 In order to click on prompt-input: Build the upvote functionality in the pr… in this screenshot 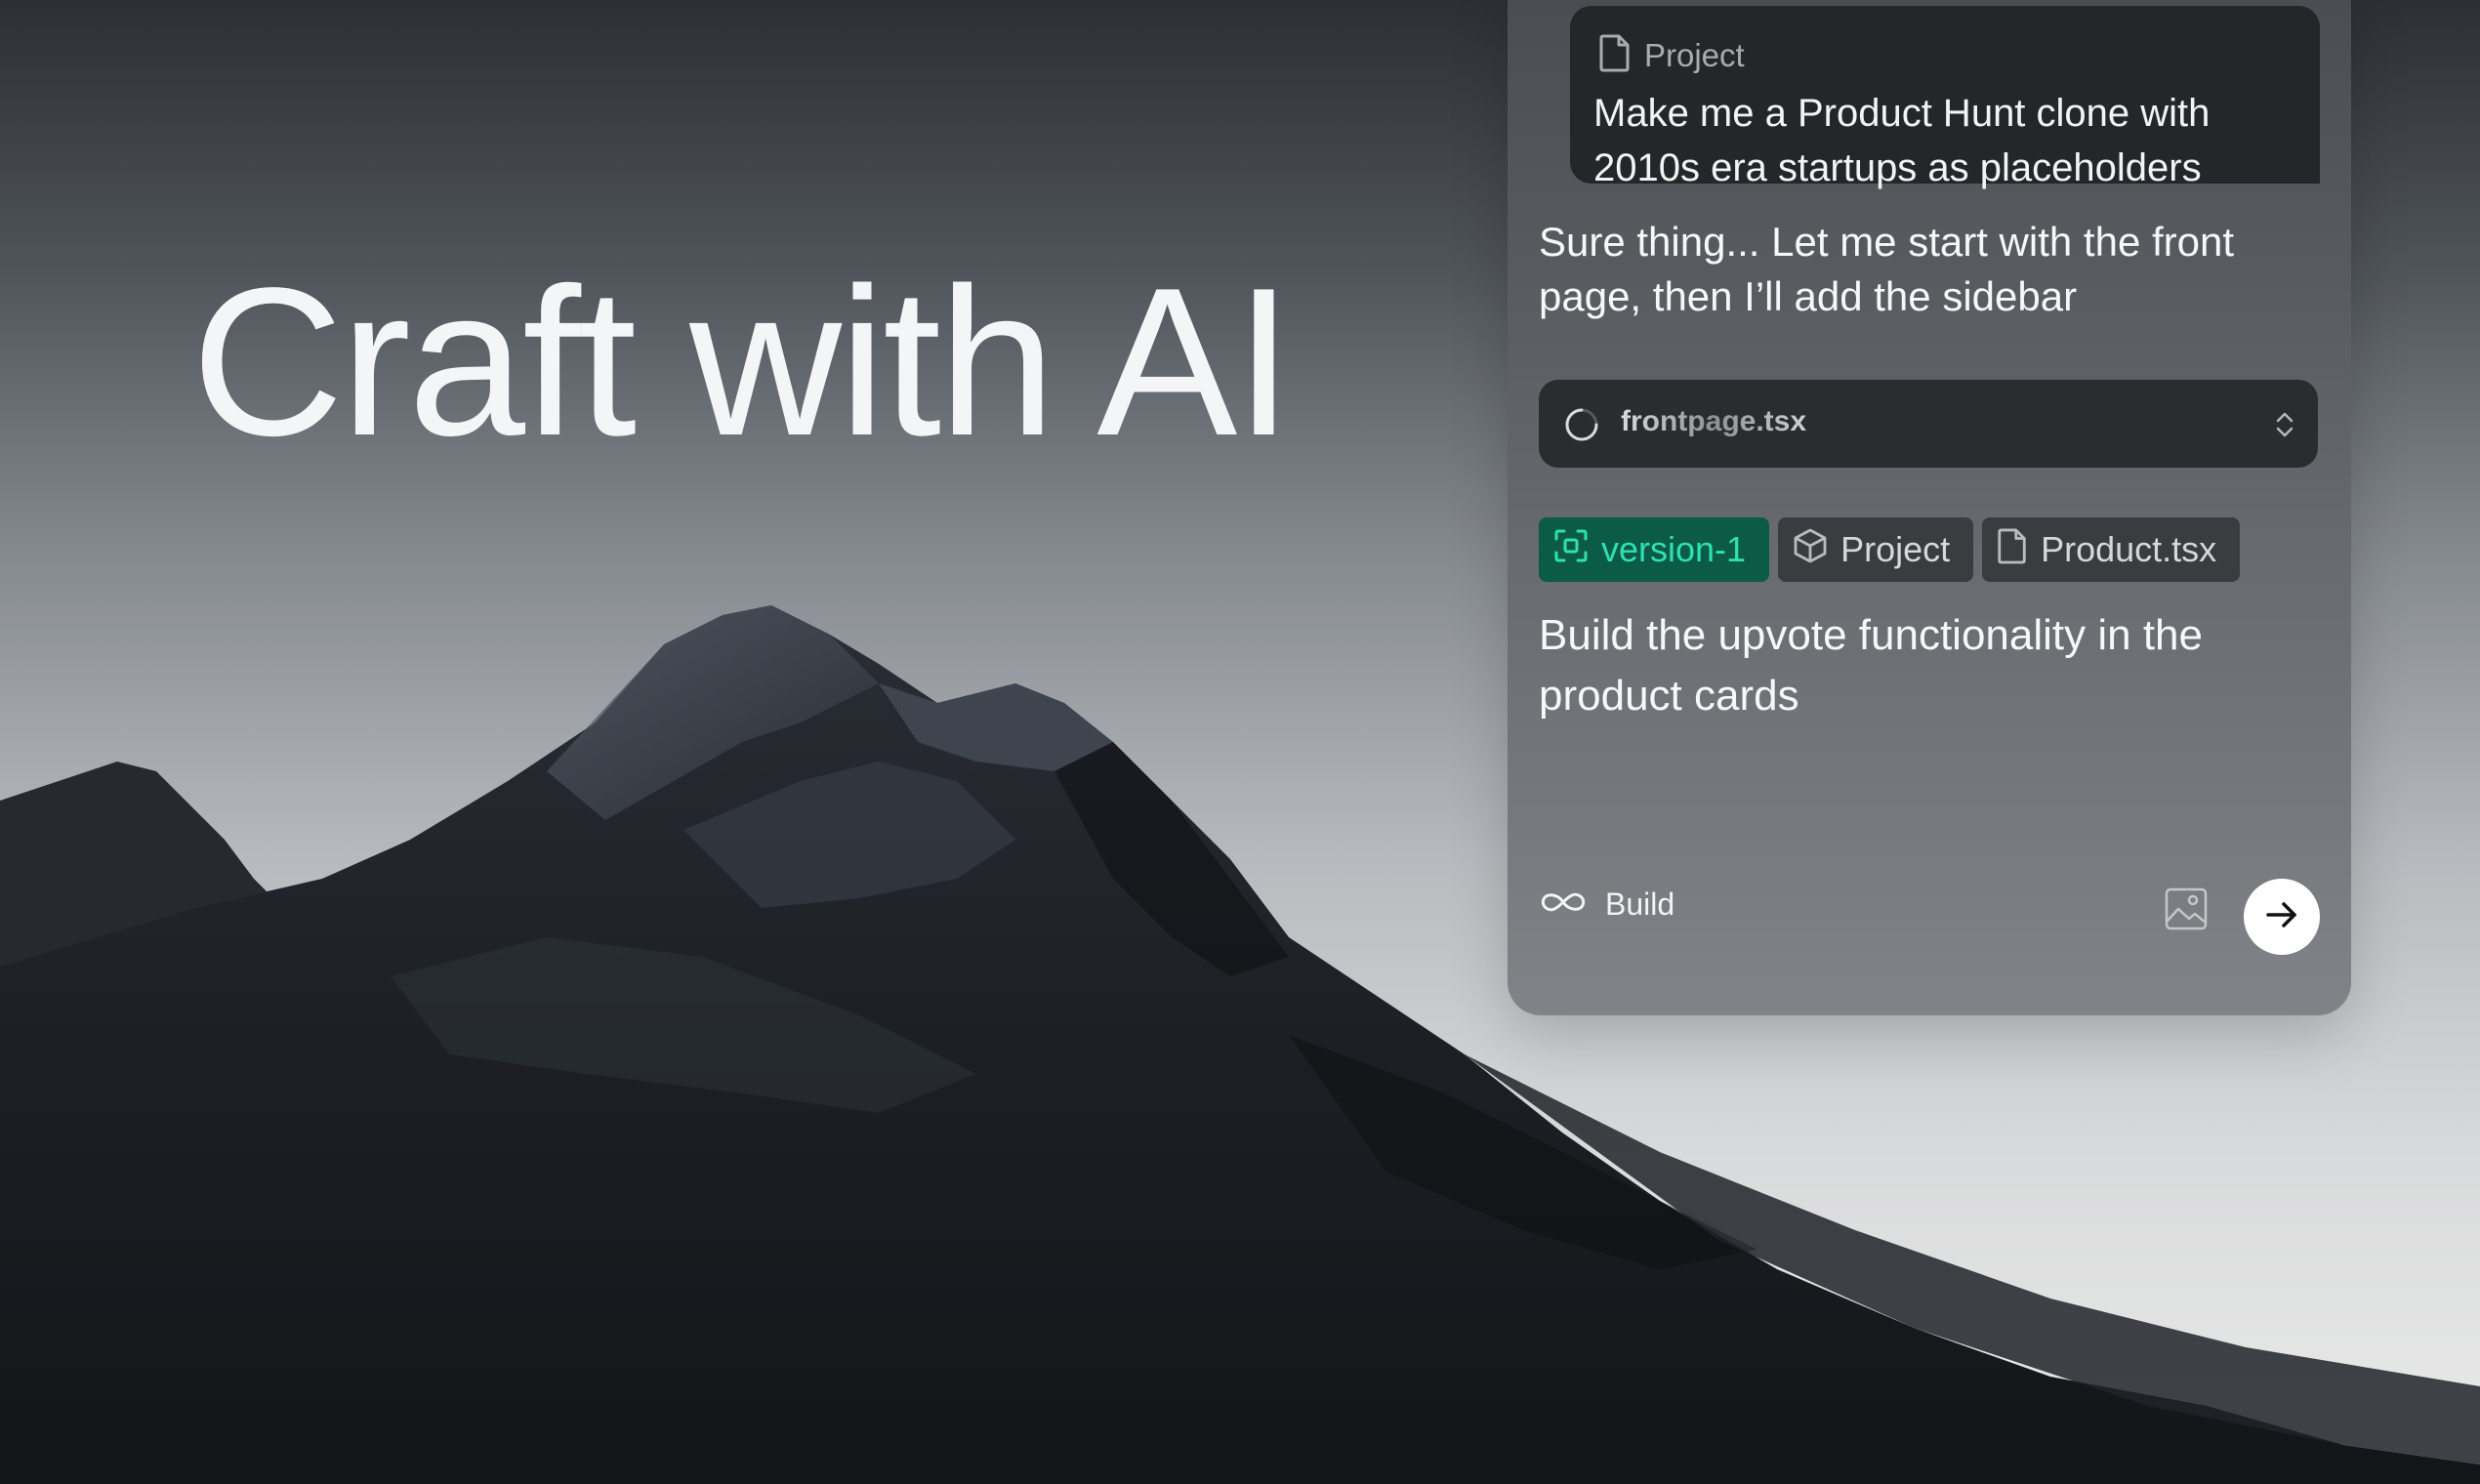, I will do `click(1919, 666)`.